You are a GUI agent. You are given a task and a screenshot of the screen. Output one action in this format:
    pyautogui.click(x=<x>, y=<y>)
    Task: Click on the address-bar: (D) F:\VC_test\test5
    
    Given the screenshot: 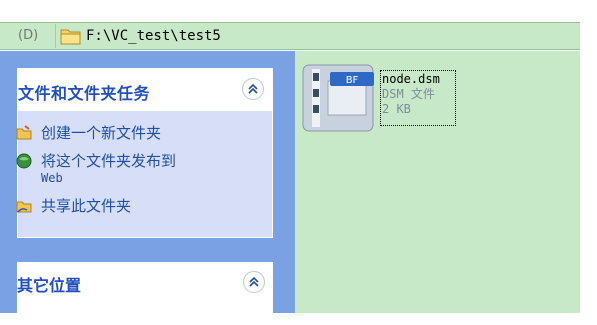 What is the action you would take?
    pyautogui.click(x=290, y=36)
    